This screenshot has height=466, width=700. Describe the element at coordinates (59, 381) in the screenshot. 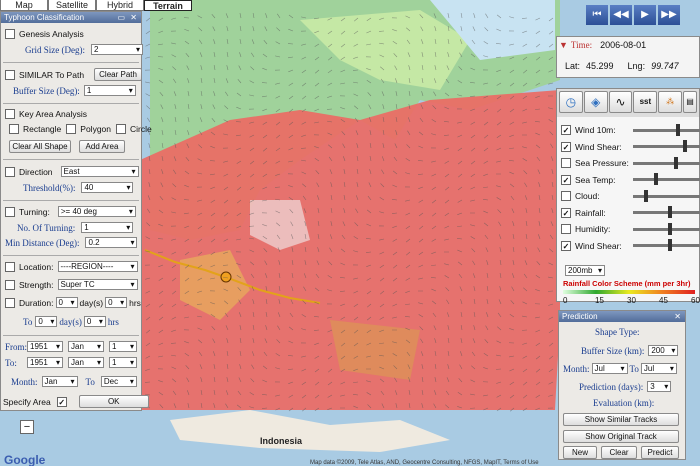

I see `month-from-select: Jan` at that location.